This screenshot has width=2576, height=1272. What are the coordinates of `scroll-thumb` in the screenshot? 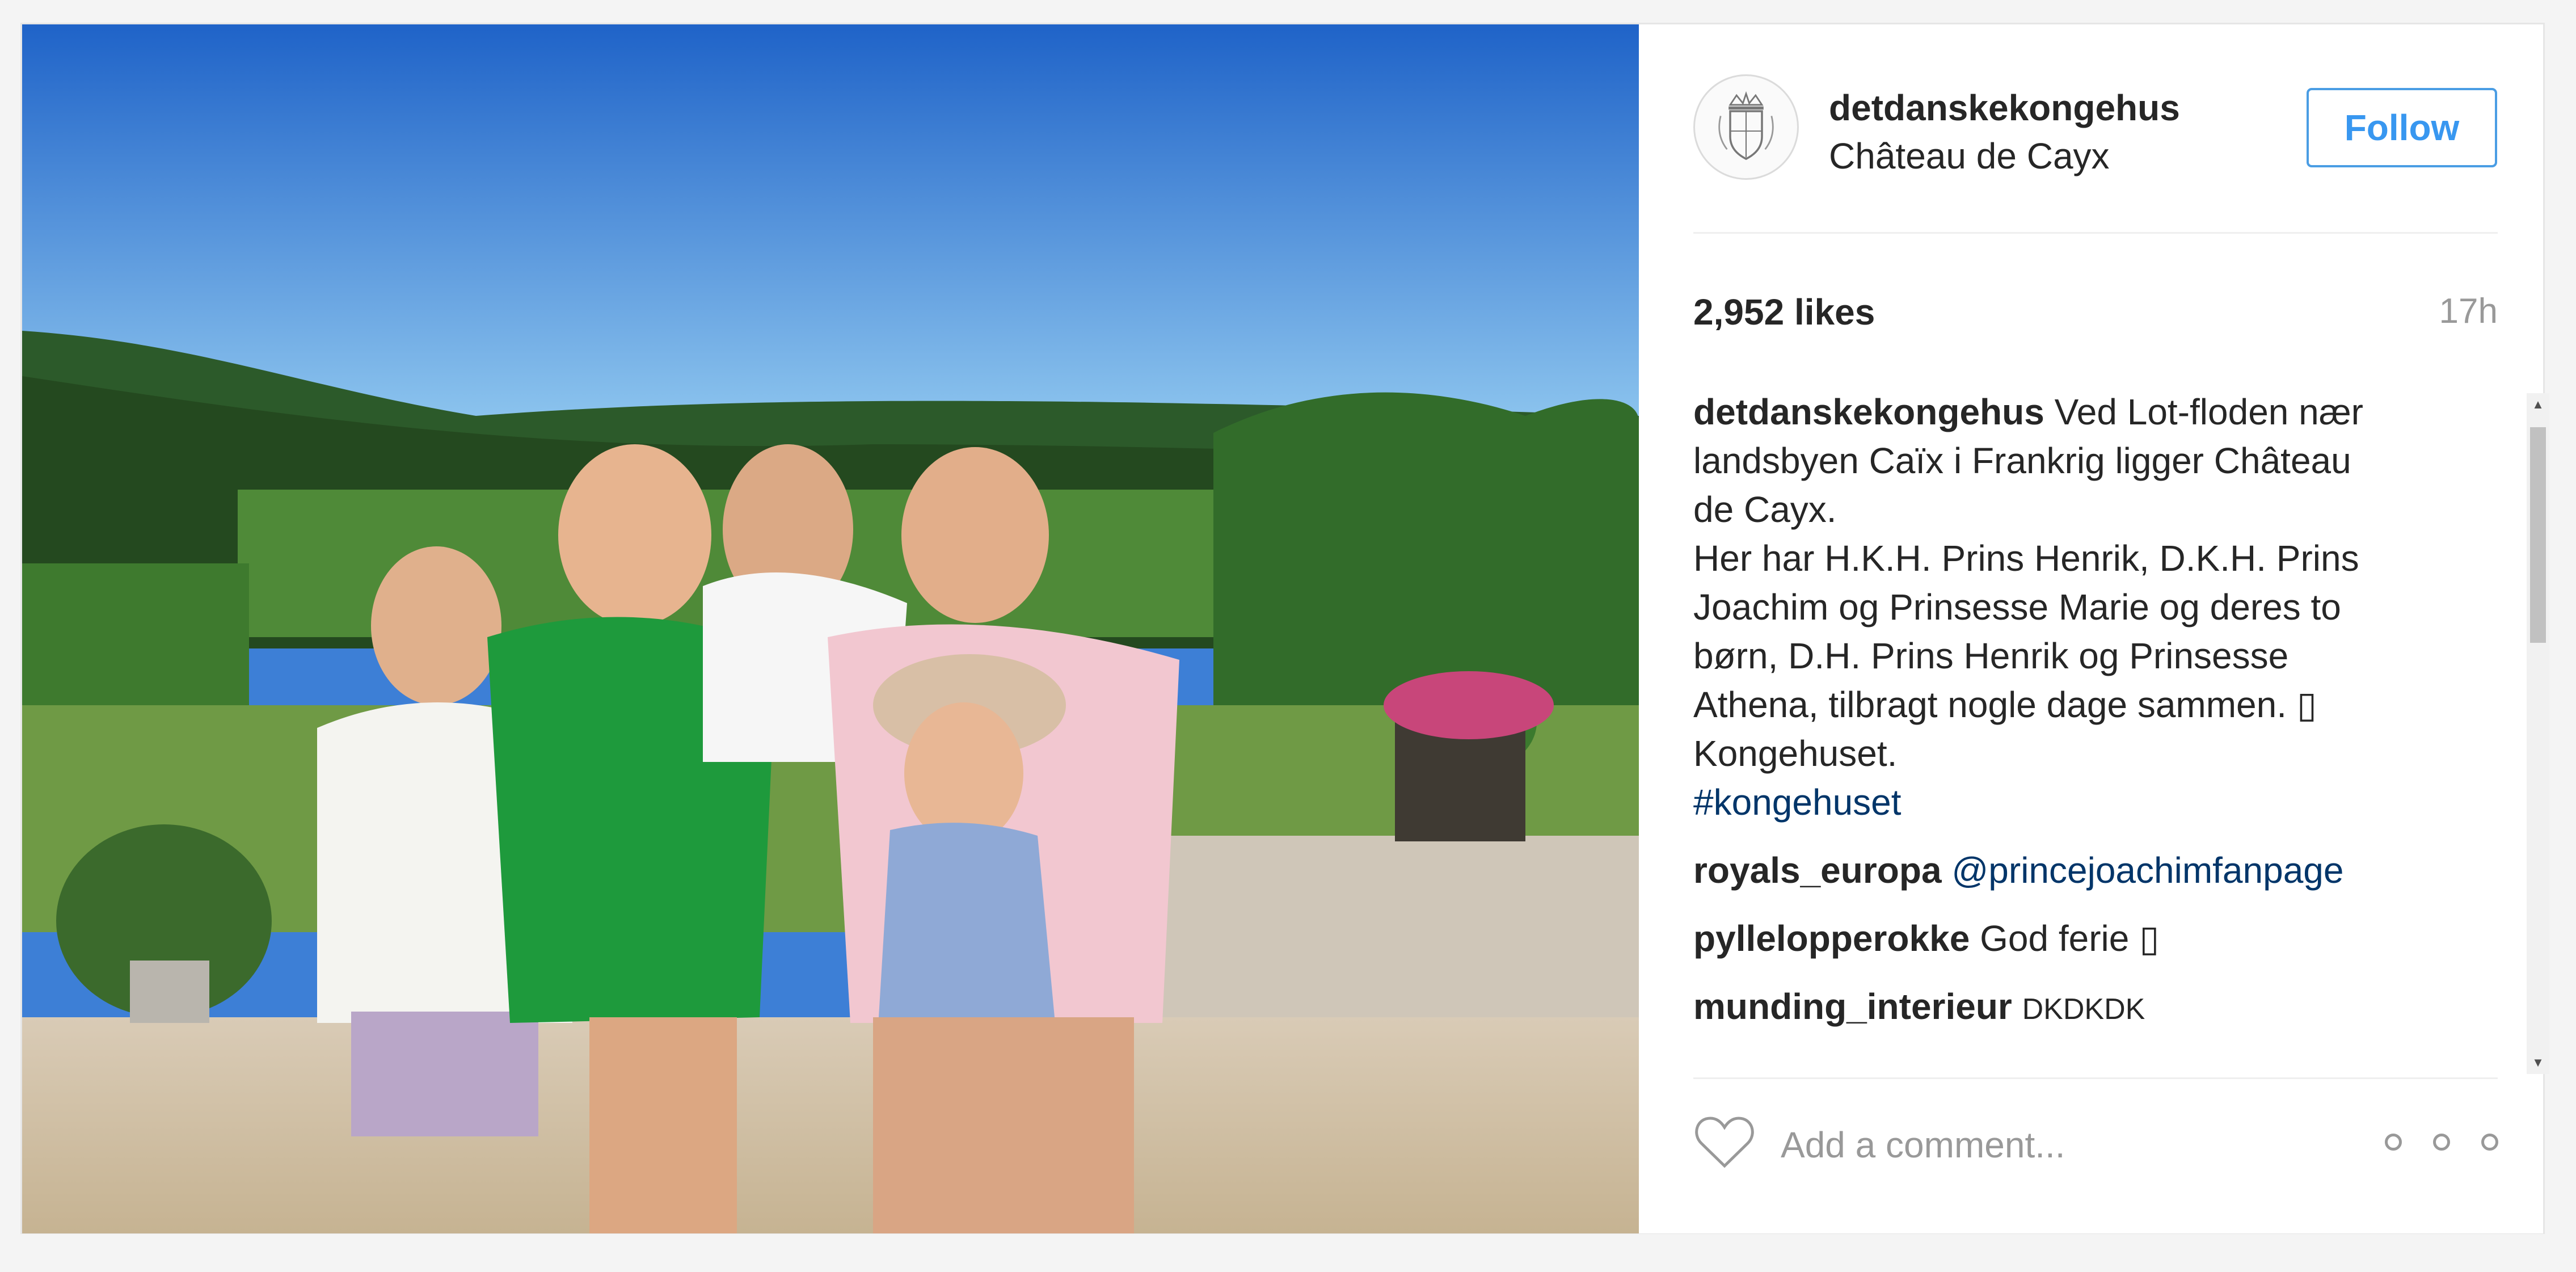 It's located at (2538, 535).